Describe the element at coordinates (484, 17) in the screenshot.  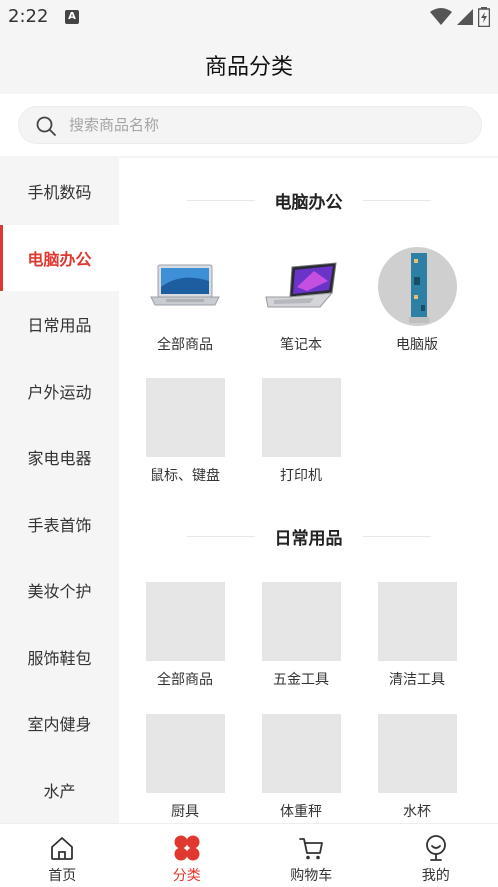
I see `battery-icon` at that location.